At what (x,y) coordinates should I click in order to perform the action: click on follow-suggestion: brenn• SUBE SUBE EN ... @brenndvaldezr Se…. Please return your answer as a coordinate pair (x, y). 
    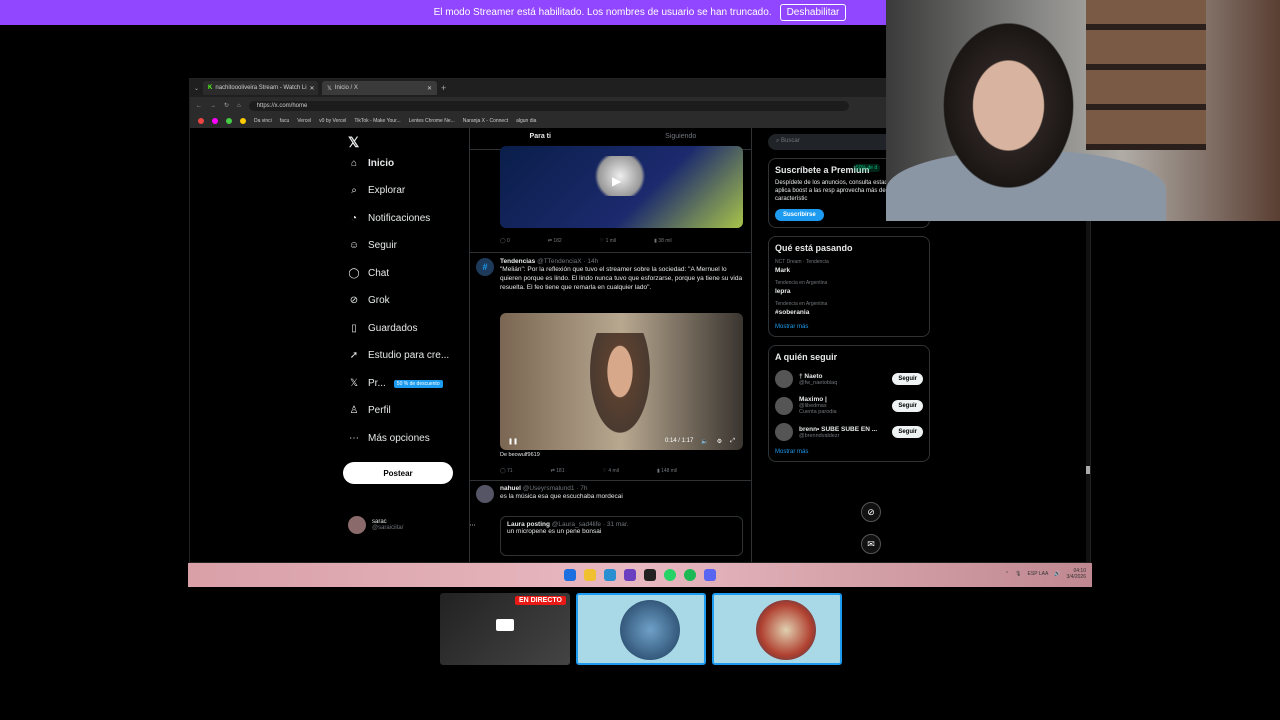
    Looking at the image, I should click on (849, 432).